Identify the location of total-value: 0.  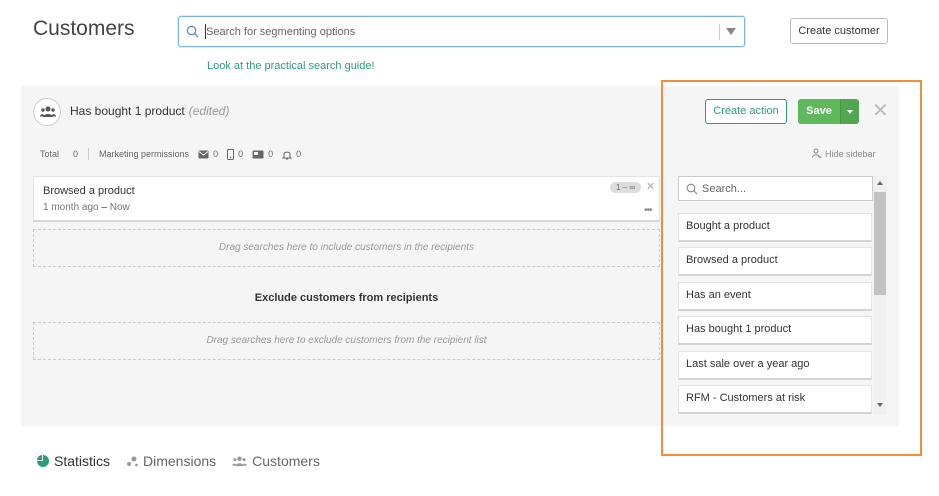
(76, 154).